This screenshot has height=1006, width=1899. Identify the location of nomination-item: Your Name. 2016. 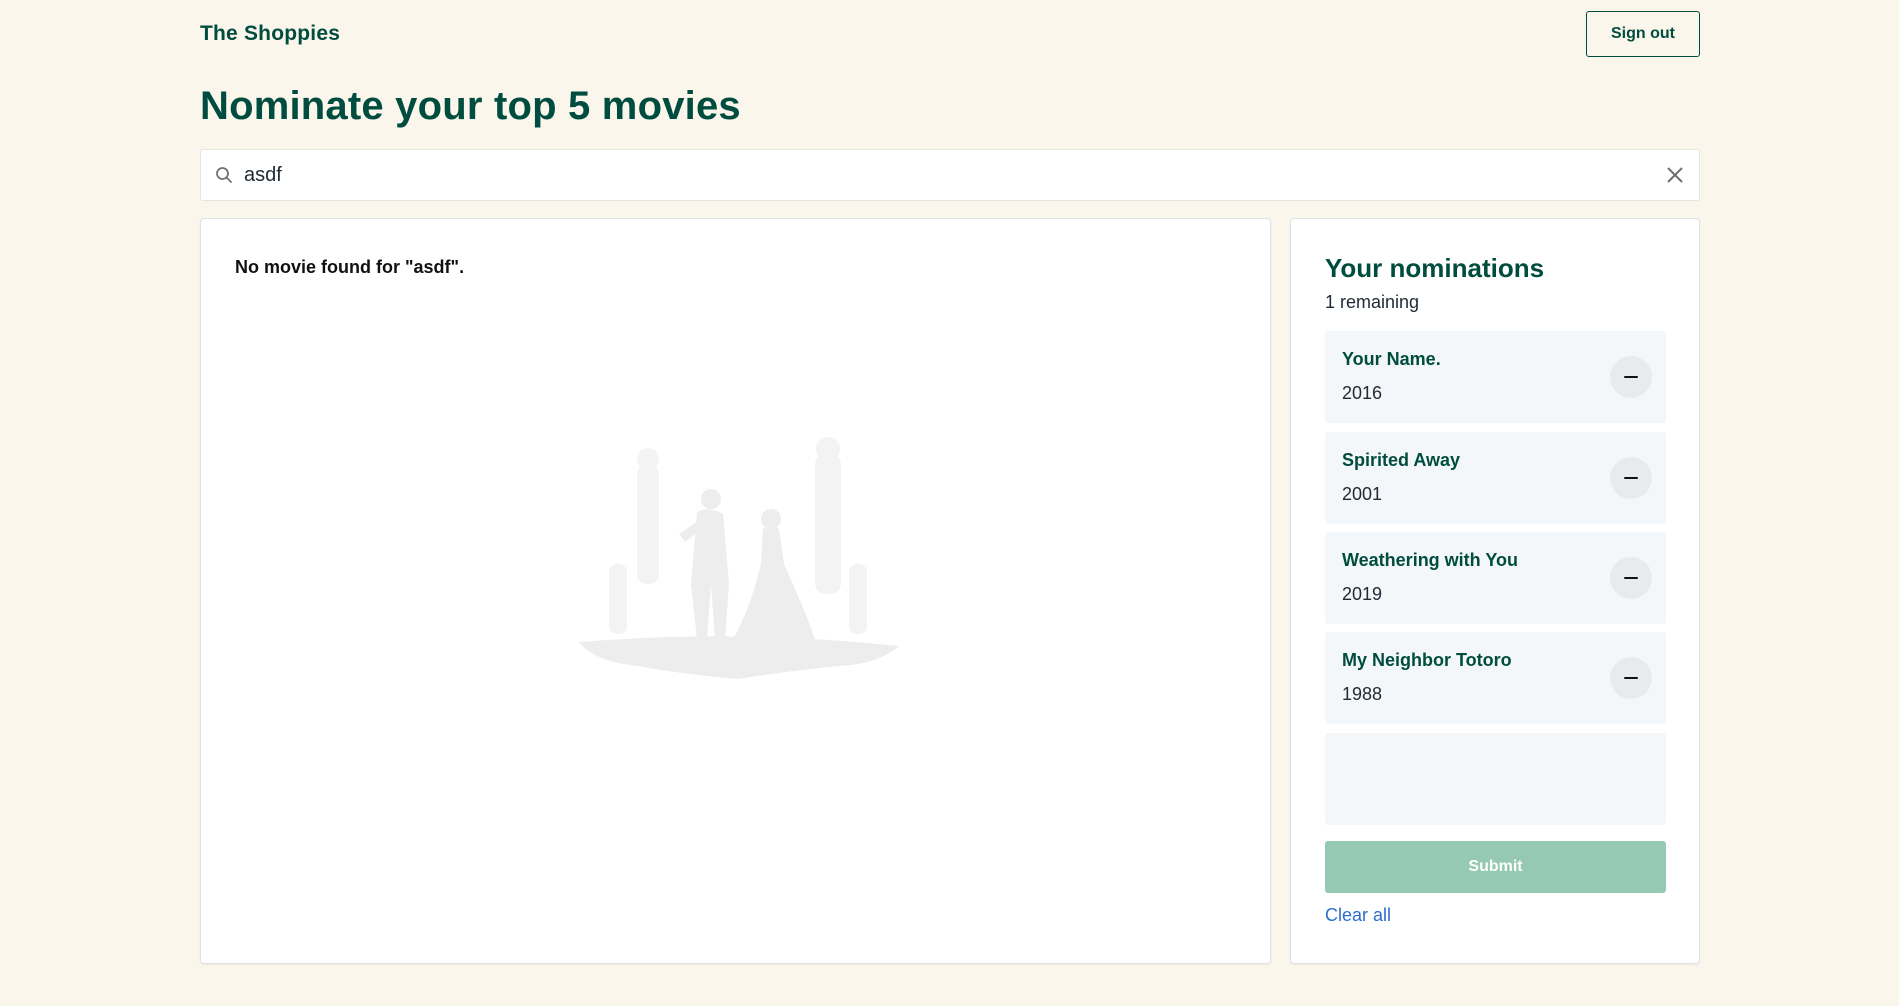
(1495, 377).